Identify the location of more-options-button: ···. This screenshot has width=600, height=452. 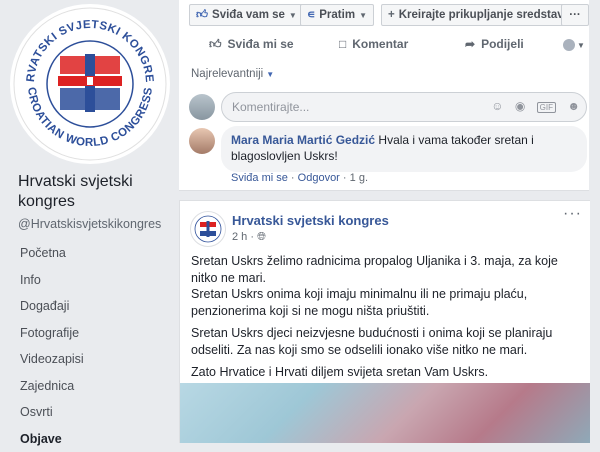
(575, 15).